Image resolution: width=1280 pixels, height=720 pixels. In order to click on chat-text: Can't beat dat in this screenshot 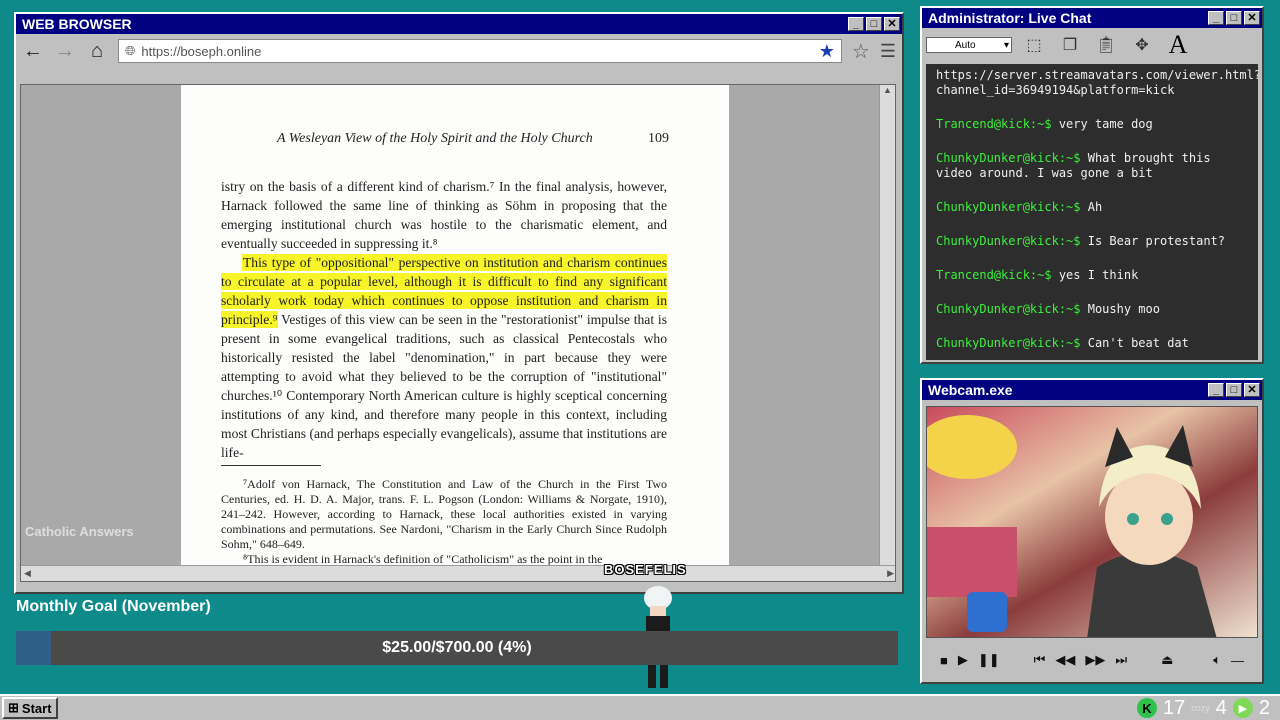, I will do `click(1138, 343)`.